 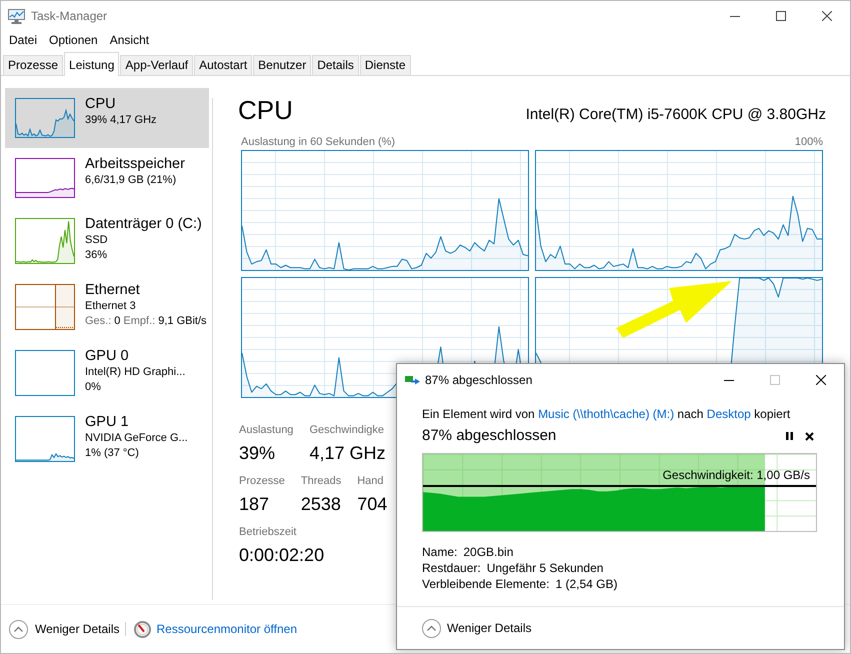 I want to click on stat-label: Threads, so click(x=321, y=481).